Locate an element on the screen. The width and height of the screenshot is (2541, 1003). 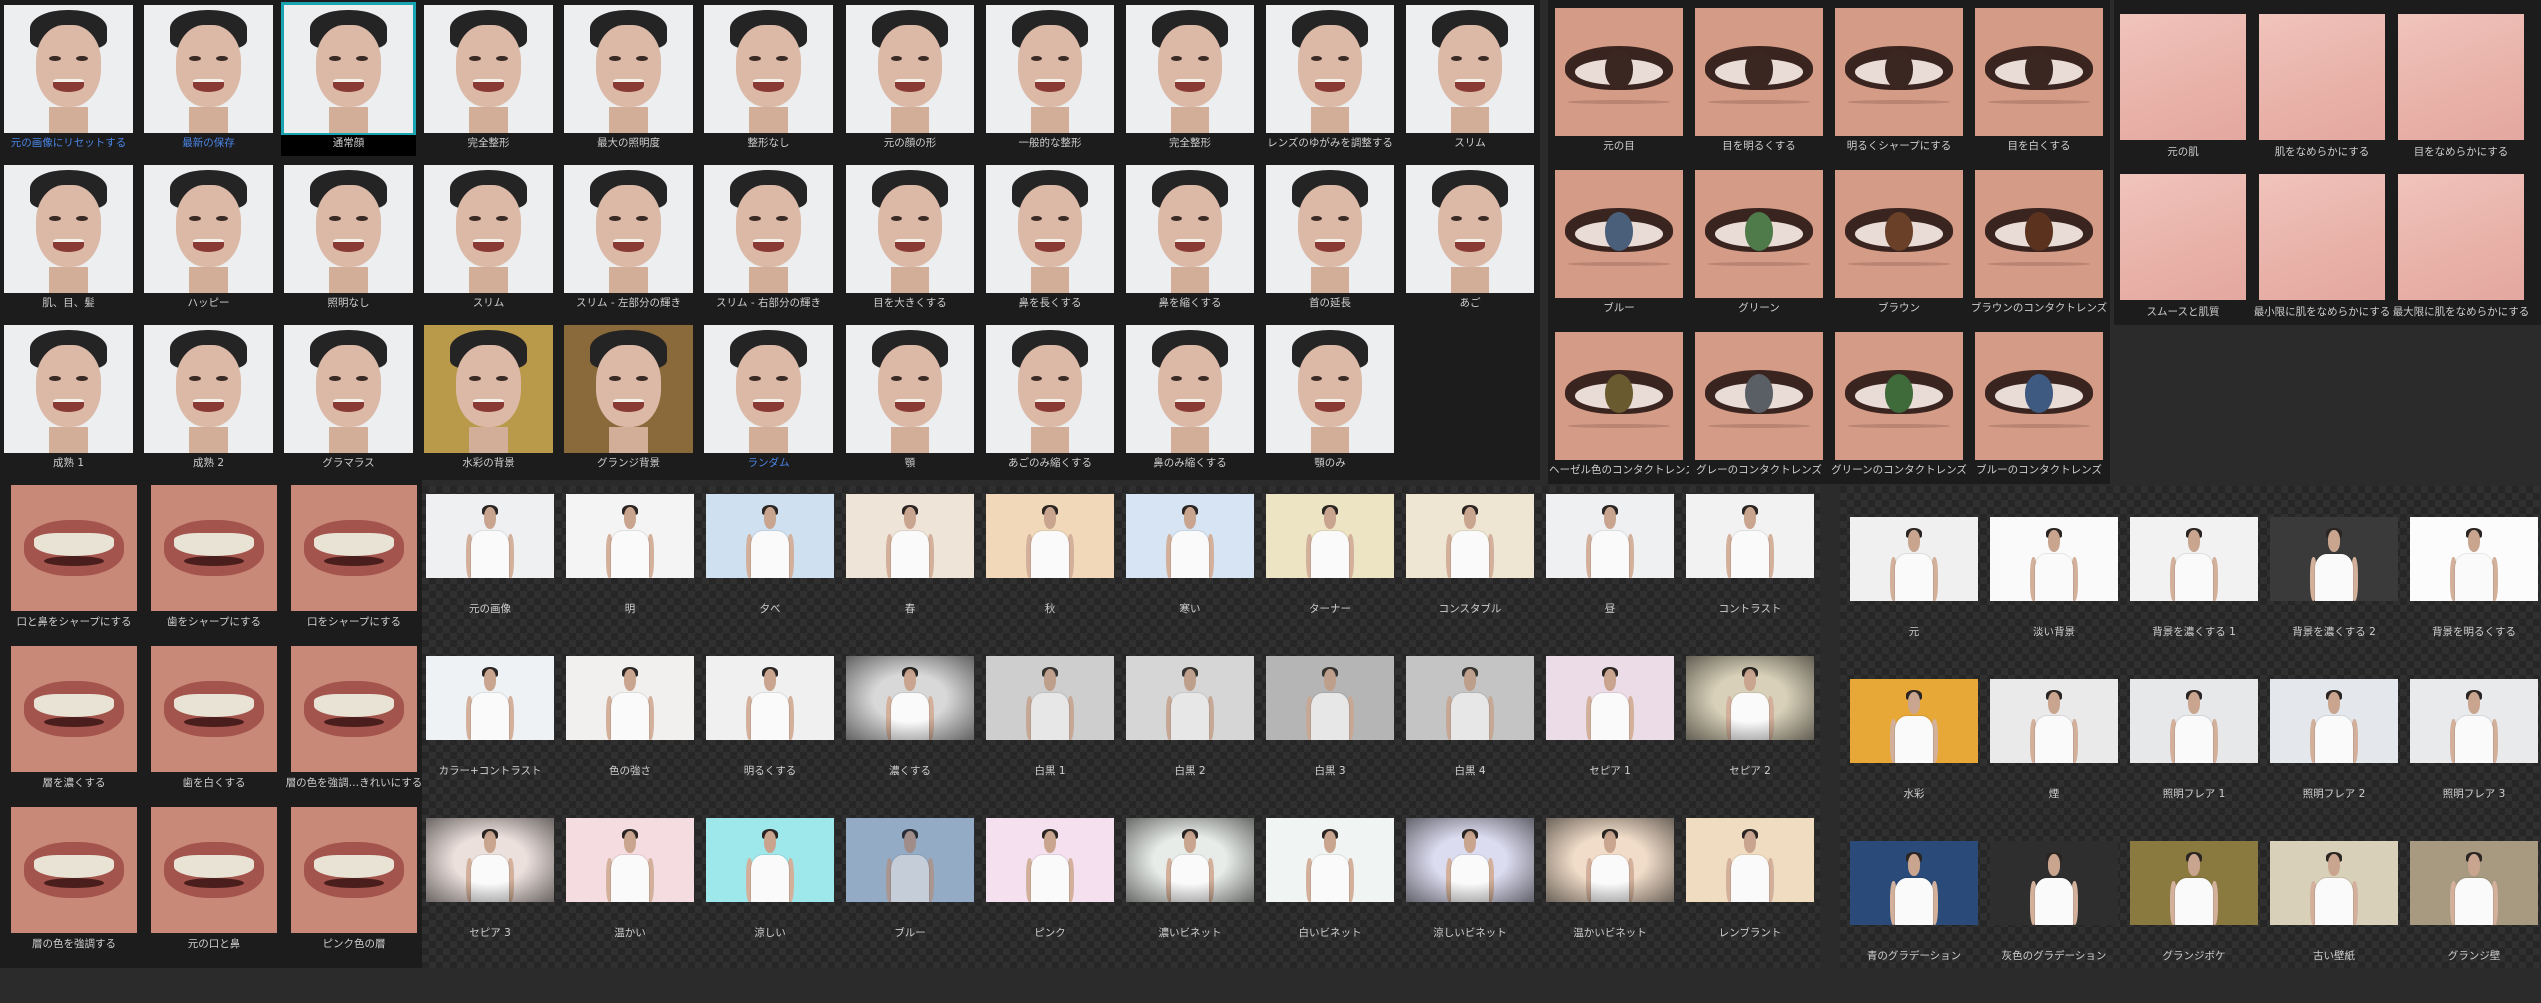
style-preset: 色の強さ is located at coordinates (630, 737).